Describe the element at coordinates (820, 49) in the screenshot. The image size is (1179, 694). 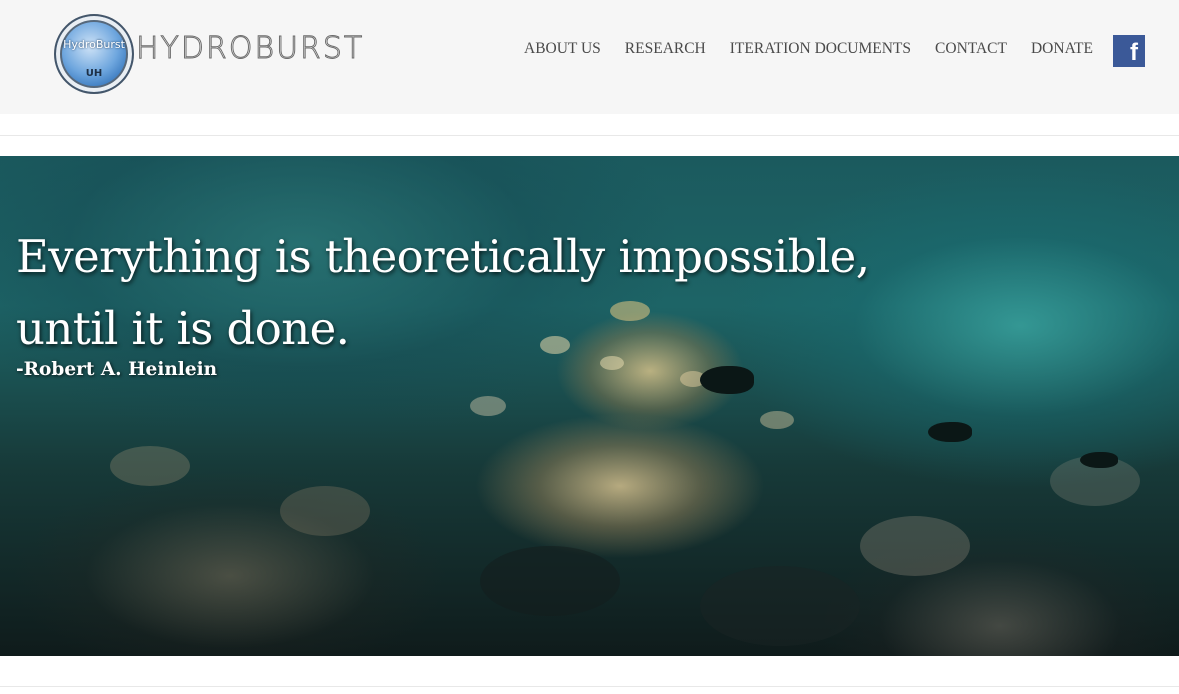
I see `nav-item-iteration-documents: ITERATION DOCUMENTS` at that location.